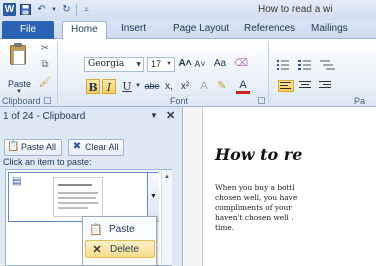  Describe the element at coordinates (28, 30) in the screenshot. I see `tab-file: File` at that location.